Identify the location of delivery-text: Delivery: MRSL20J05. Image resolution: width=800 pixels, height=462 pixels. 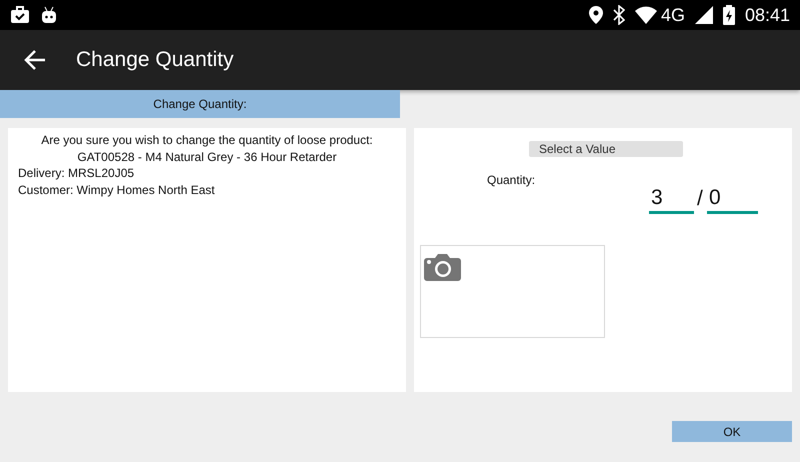
(77, 173).